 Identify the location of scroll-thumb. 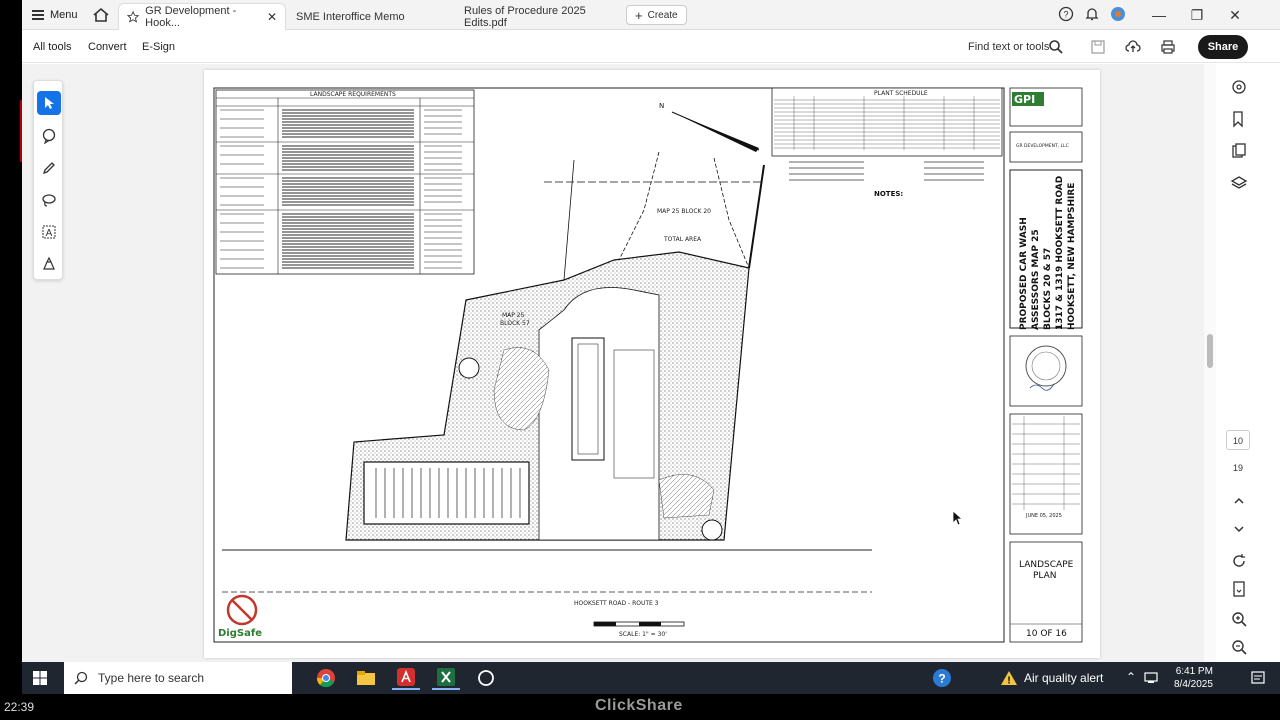
(1210, 351).